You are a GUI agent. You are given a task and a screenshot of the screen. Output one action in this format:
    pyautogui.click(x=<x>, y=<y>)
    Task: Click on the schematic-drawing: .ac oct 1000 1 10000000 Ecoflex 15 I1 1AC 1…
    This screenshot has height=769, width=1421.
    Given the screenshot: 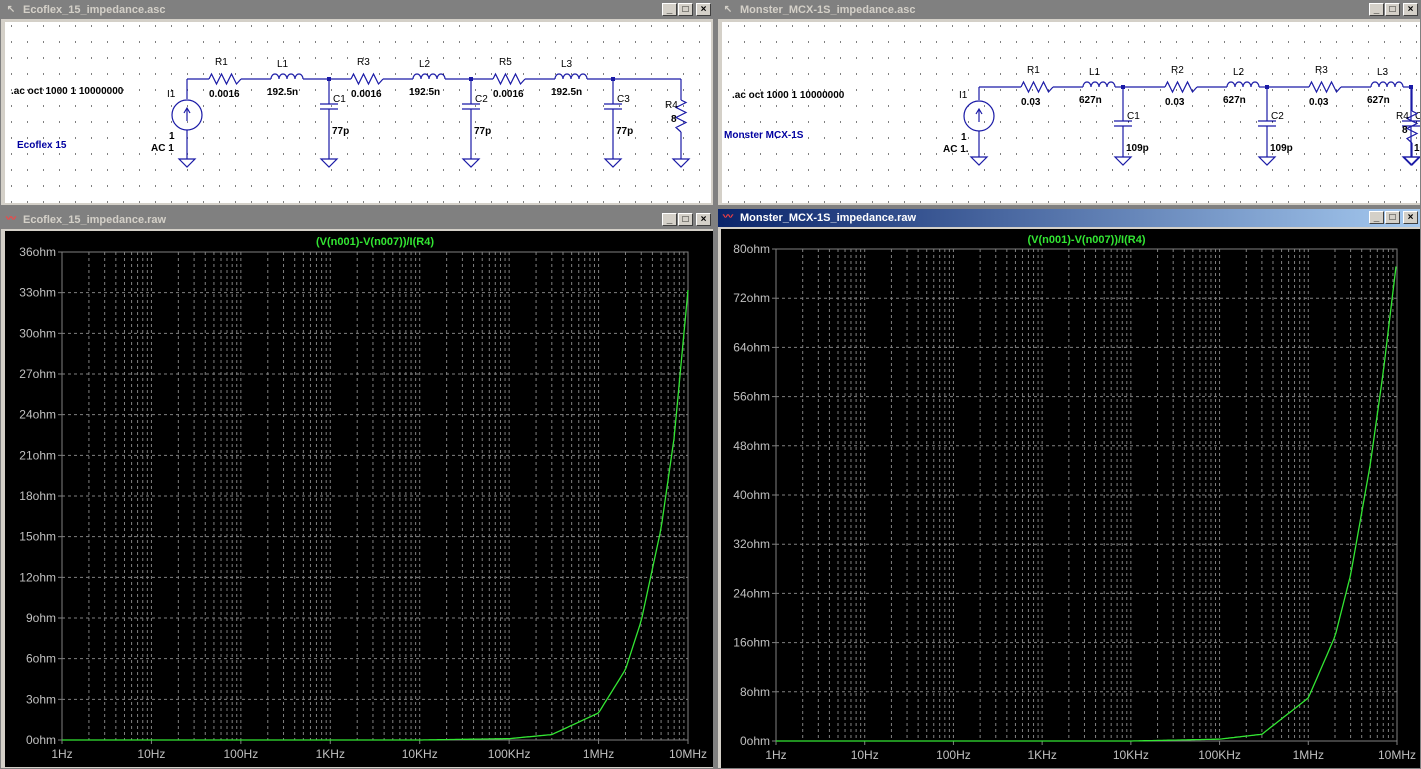 What is the action you would take?
    pyautogui.click(x=358, y=112)
    